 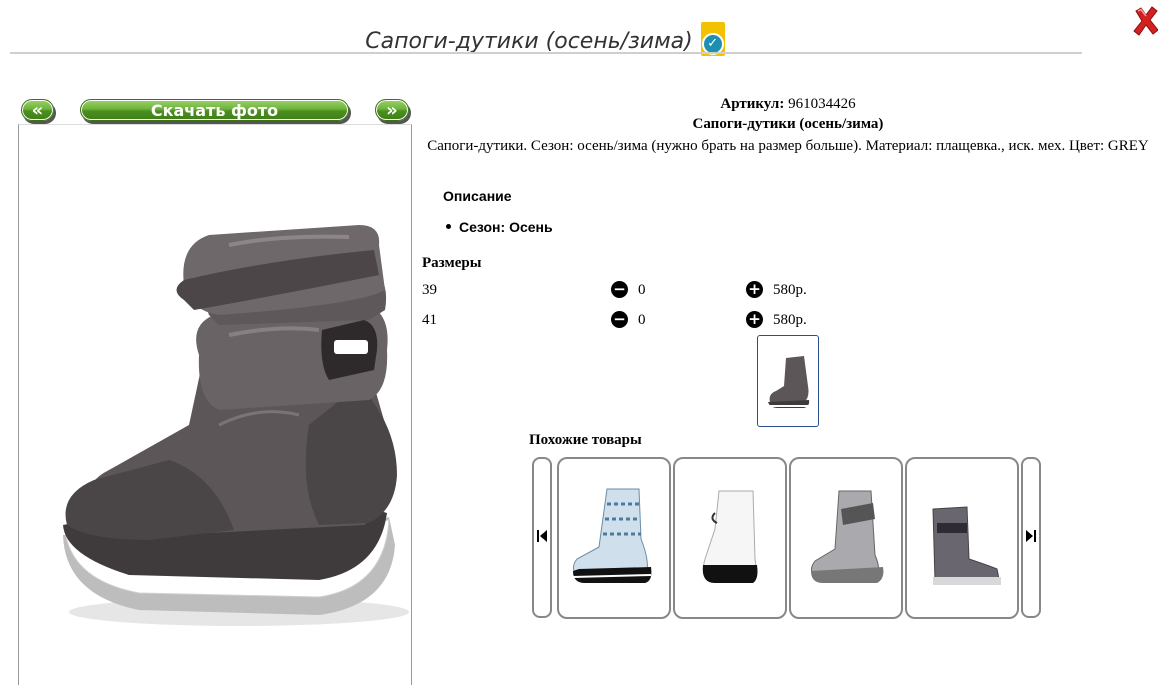 What do you see at coordinates (429, 290) in the screenshot?
I see `size-value: 39` at bounding box center [429, 290].